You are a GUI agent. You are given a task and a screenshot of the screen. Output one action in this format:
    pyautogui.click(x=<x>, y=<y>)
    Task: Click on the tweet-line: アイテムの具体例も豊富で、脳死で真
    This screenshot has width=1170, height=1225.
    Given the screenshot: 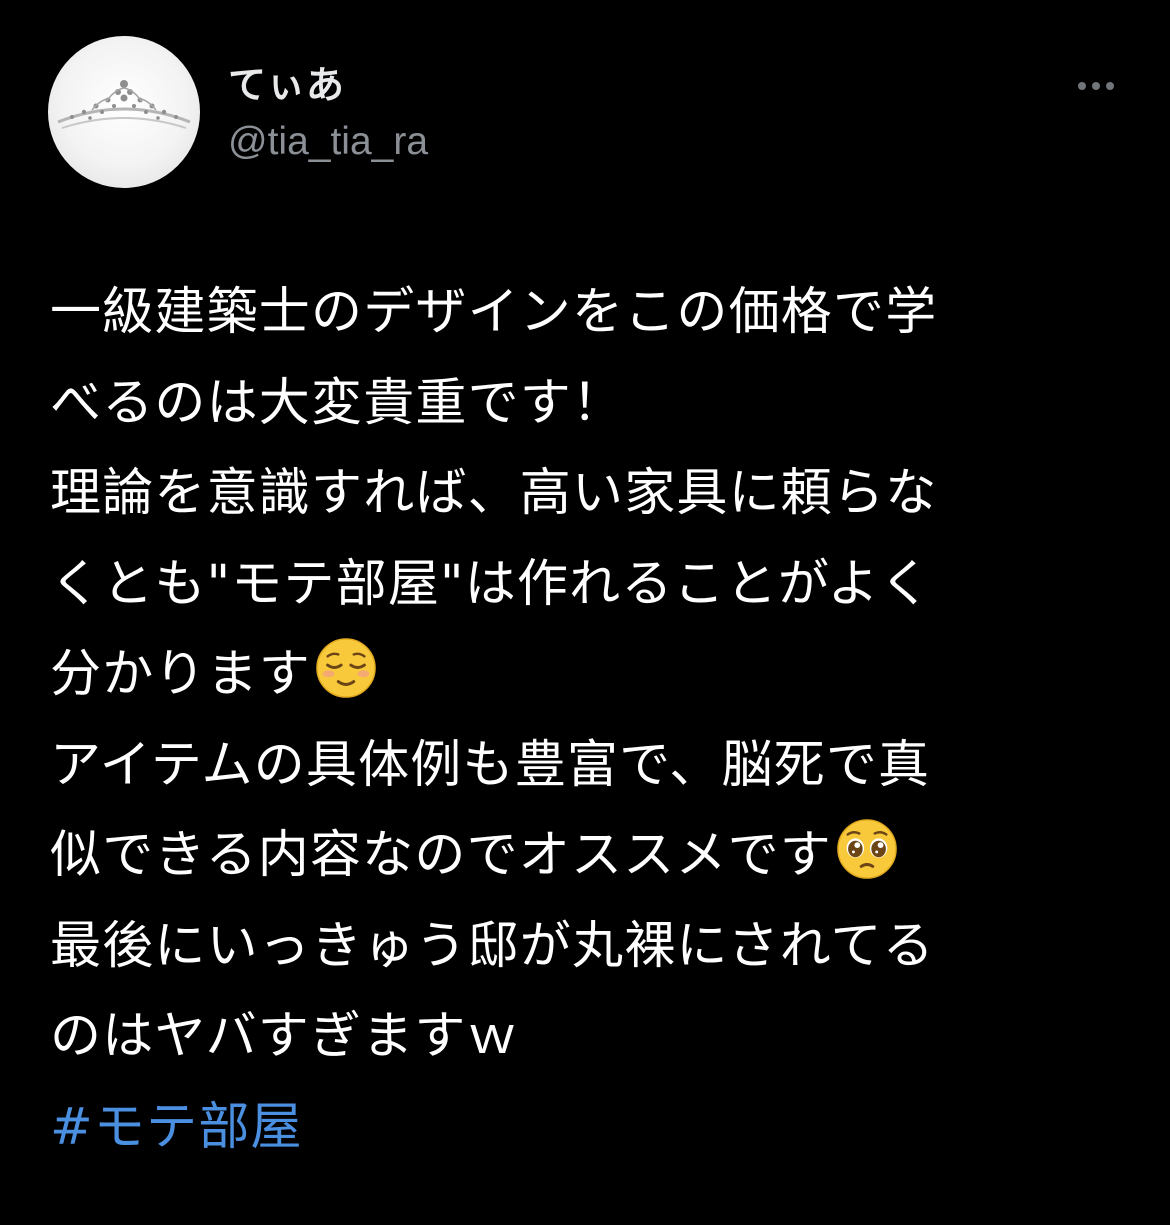 What is the action you would take?
    pyautogui.click(x=490, y=765)
    